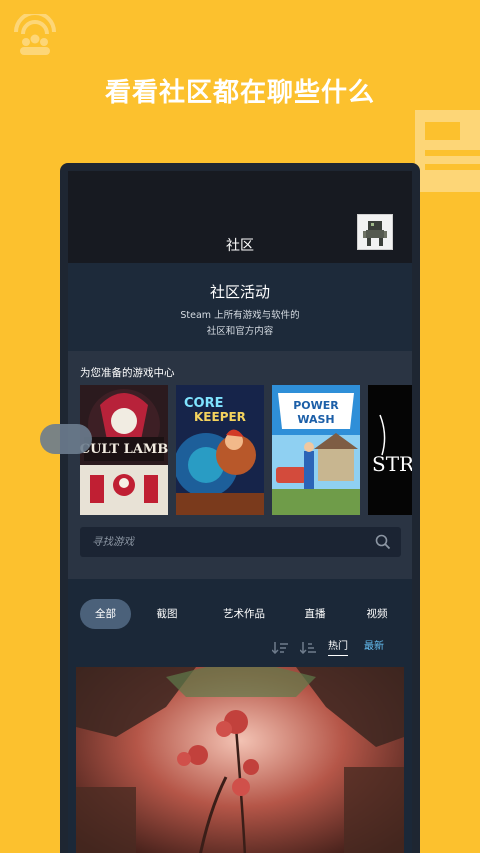  I want to click on sort-ascending-icon, so click(308, 648).